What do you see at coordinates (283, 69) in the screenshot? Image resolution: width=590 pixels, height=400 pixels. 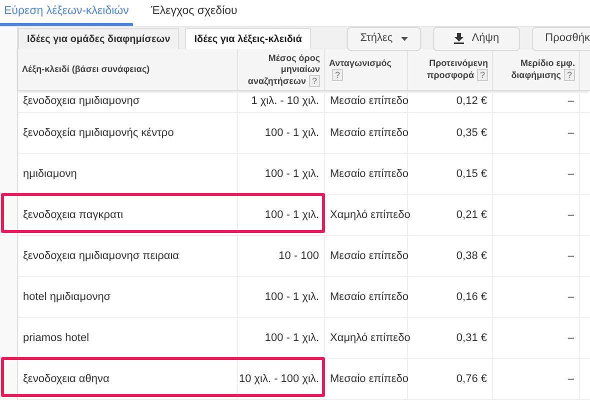 I see `column-header: Μέσος όρος μηνιαίων αναζητήσεων ?` at bounding box center [283, 69].